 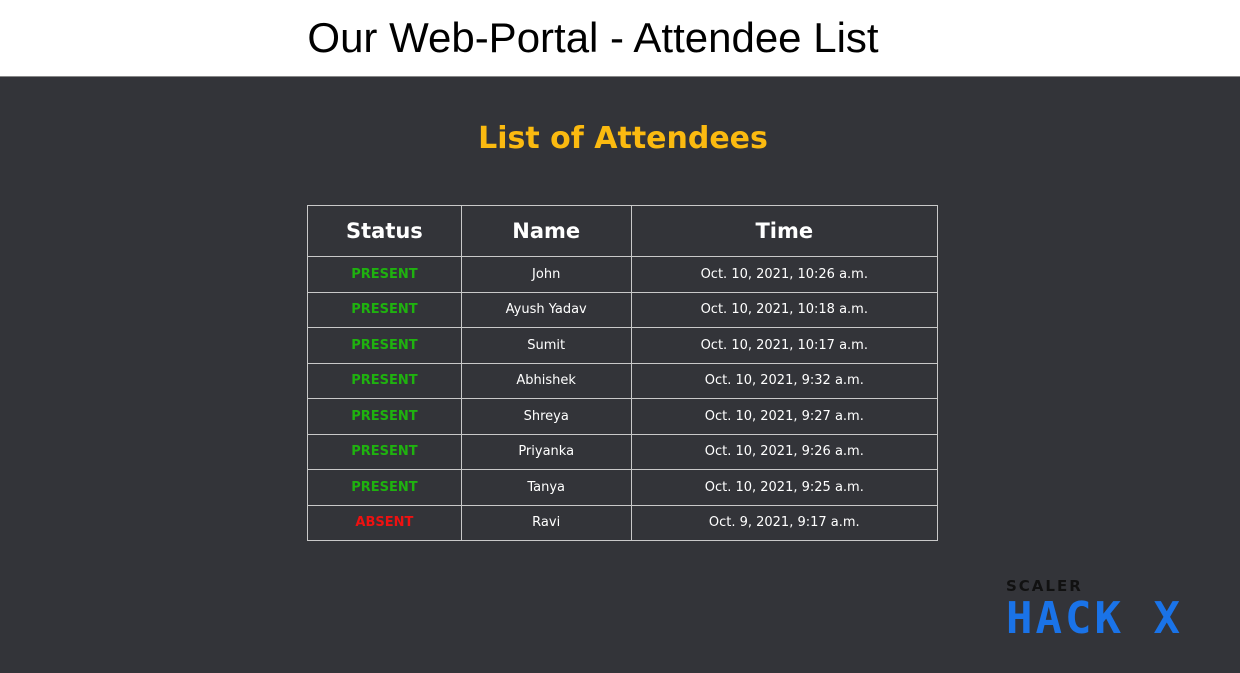 What do you see at coordinates (546, 309) in the screenshot?
I see `name-cell: Ayush Yadav` at bounding box center [546, 309].